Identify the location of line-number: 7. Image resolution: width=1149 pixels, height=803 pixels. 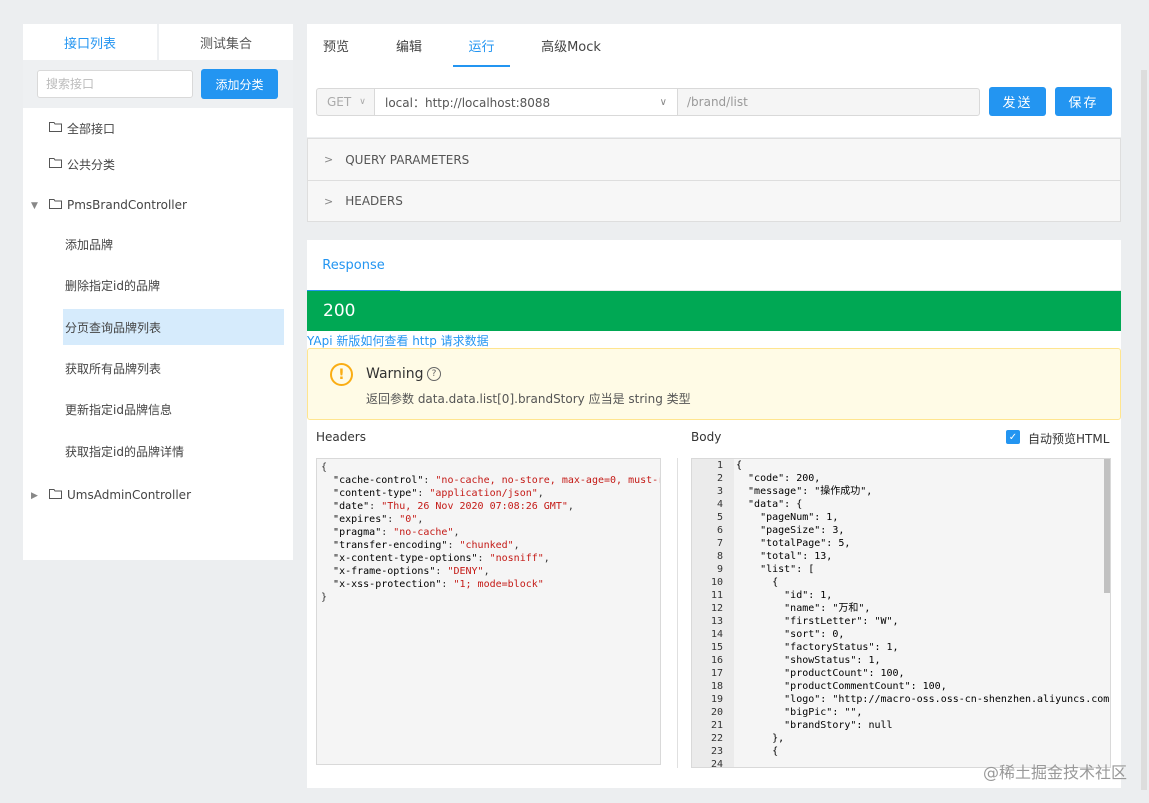
(719, 543).